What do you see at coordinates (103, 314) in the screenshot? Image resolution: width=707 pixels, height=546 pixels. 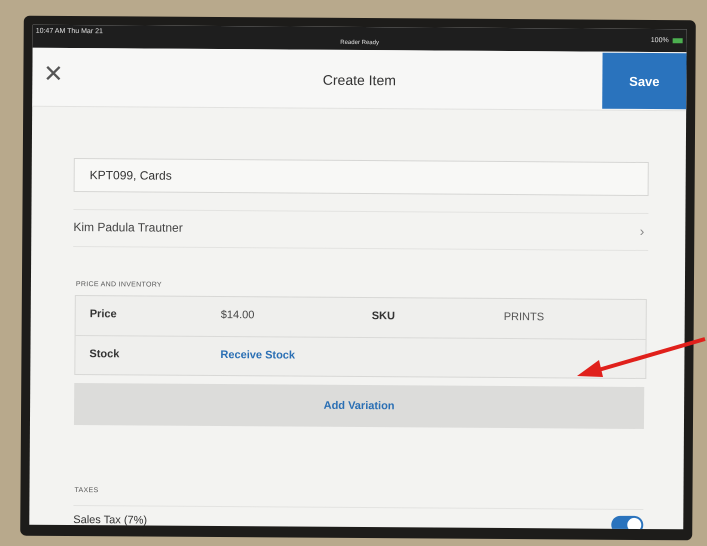 I see `price-label: Price` at bounding box center [103, 314].